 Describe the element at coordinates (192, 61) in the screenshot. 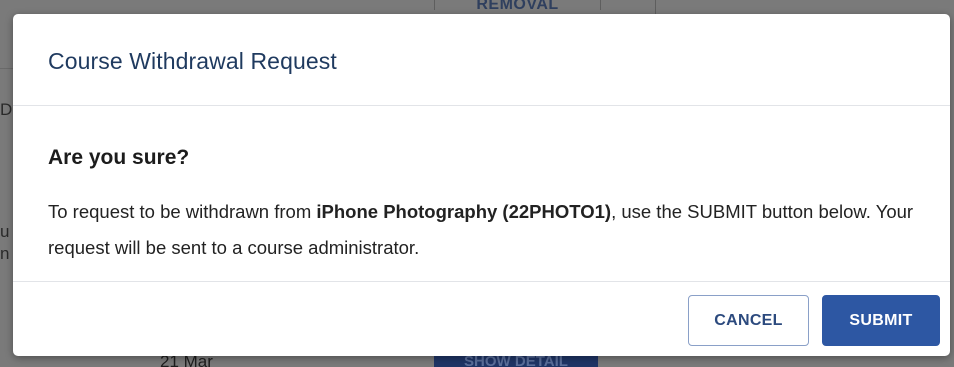

I see `dialog-title: Course Withdrawal Request` at that location.